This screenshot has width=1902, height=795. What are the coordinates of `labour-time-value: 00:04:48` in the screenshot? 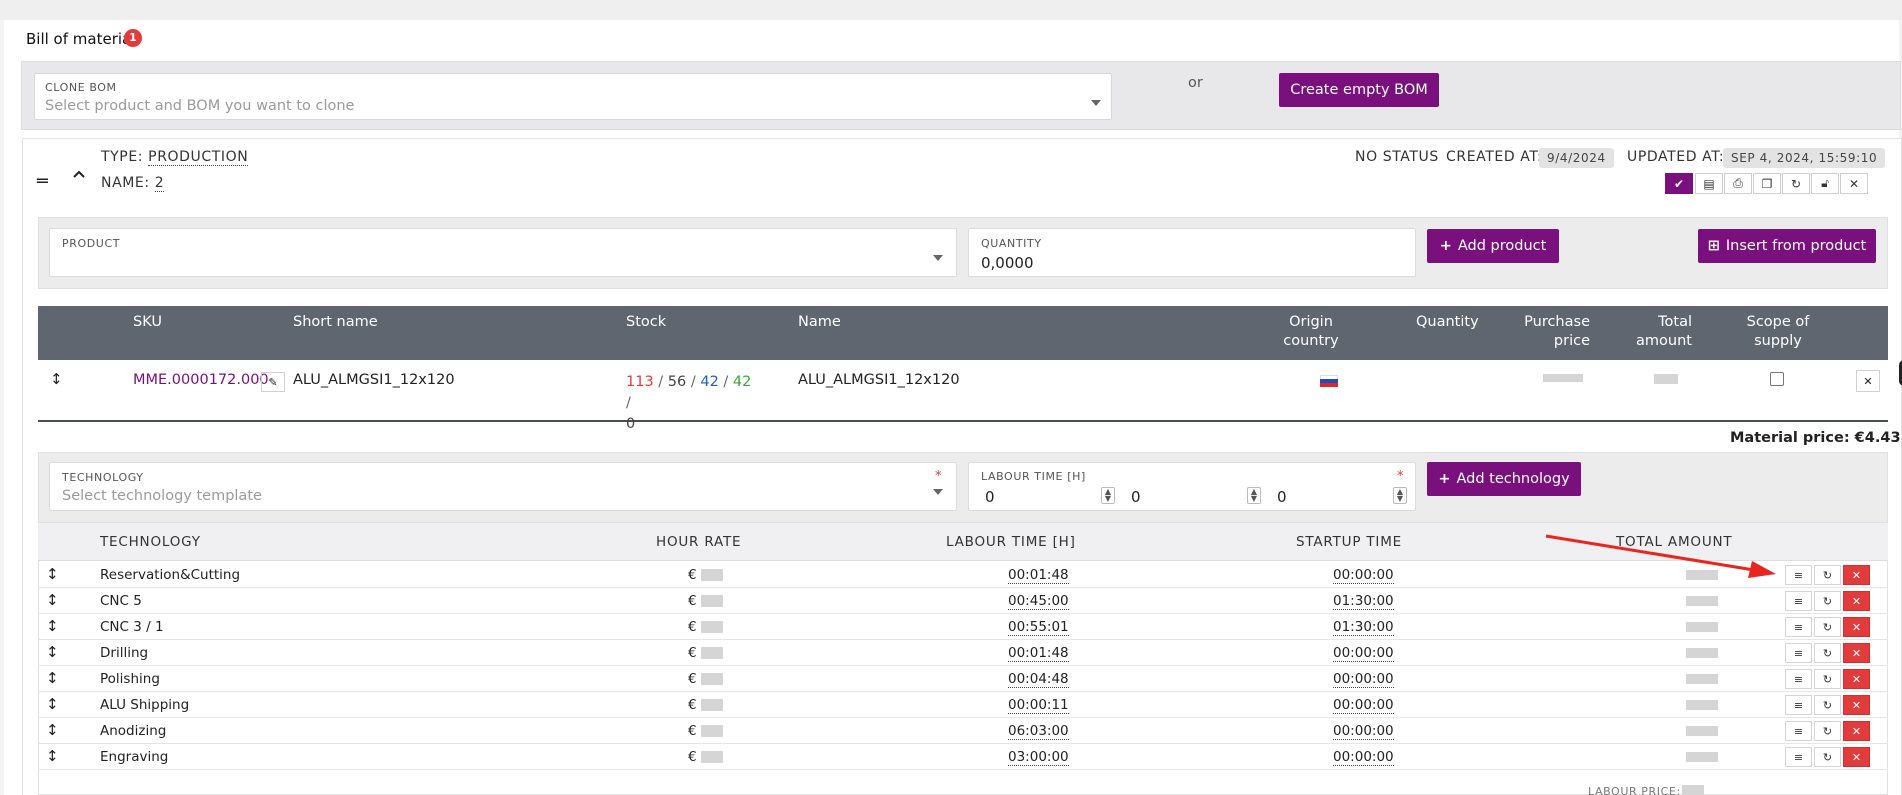 It's located at (1038, 679).